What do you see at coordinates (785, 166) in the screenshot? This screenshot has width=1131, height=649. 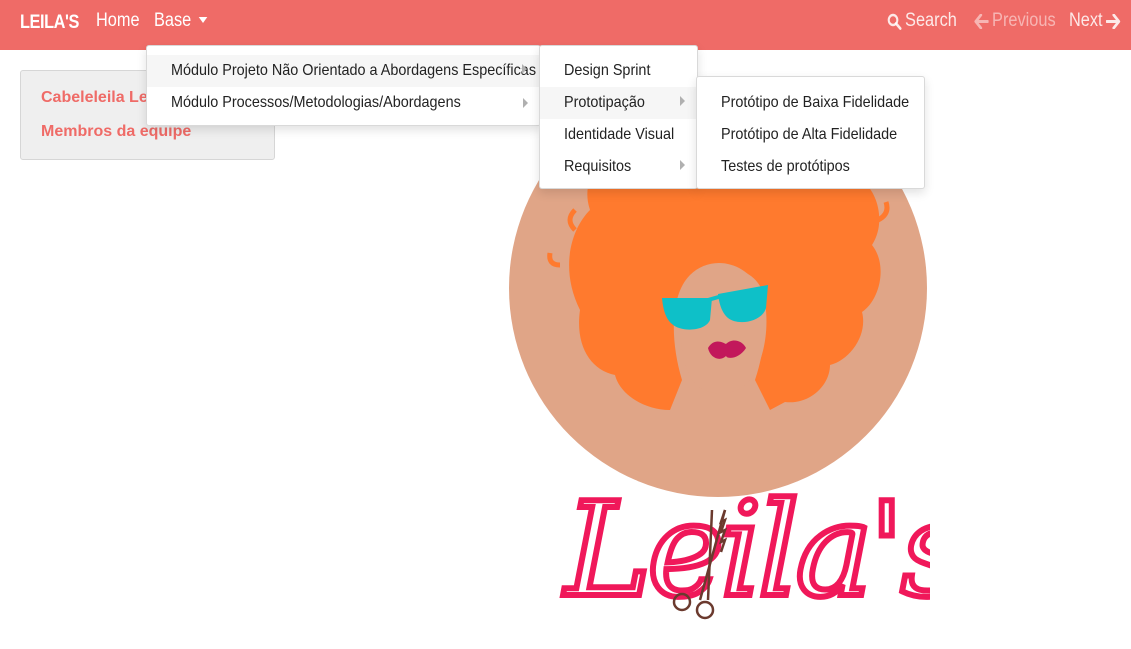 I see `menu-item-label: Testes de protótipos` at bounding box center [785, 166].